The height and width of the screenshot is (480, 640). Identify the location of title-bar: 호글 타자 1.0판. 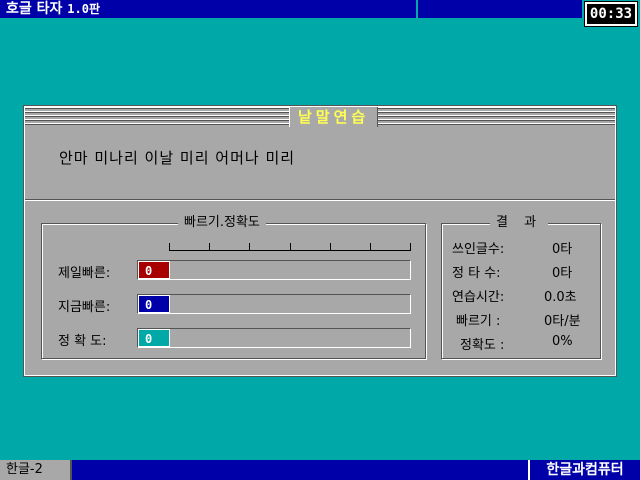
(208, 9).